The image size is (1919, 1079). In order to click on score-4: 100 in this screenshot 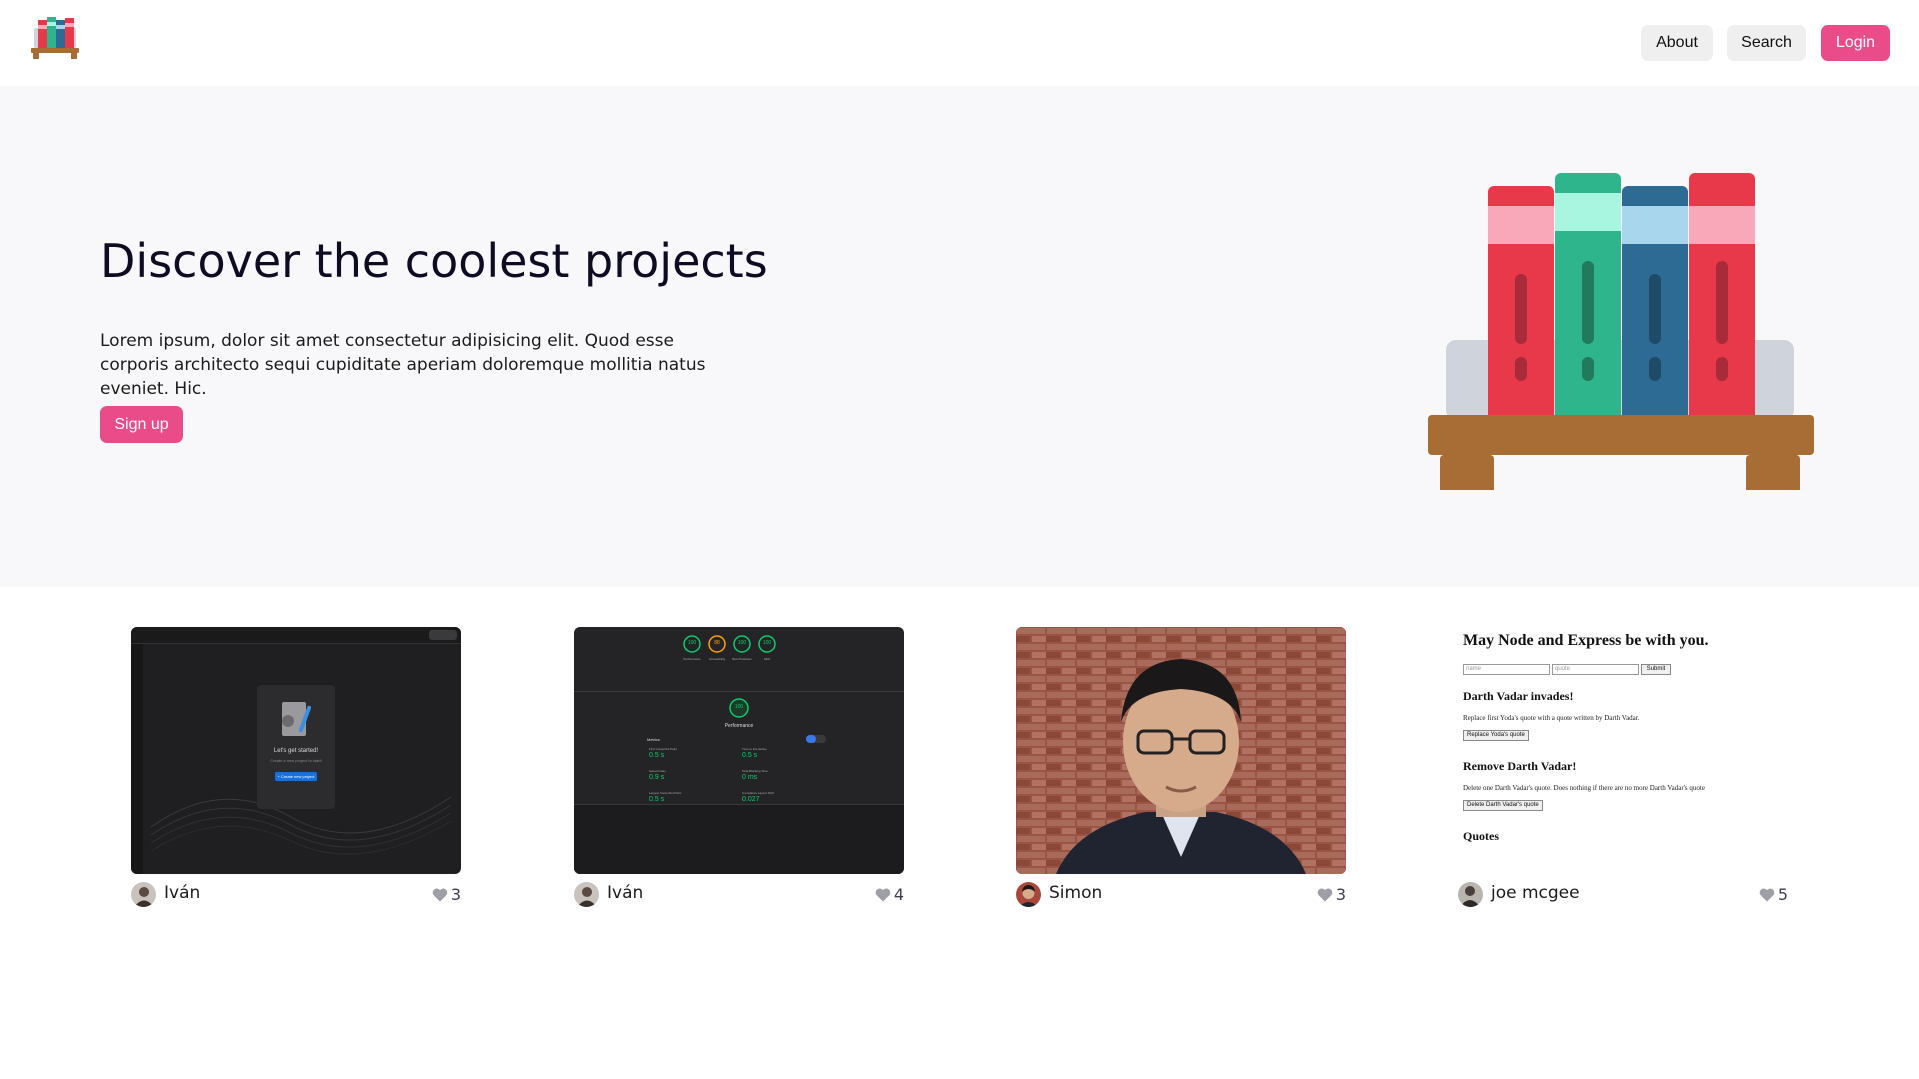, I will do `click(767, 643)`.